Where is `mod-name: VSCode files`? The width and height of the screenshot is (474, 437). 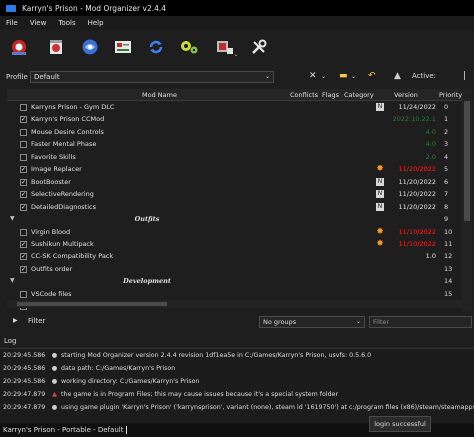 mod-name: VSCode files is located at coordinates (51, 293).